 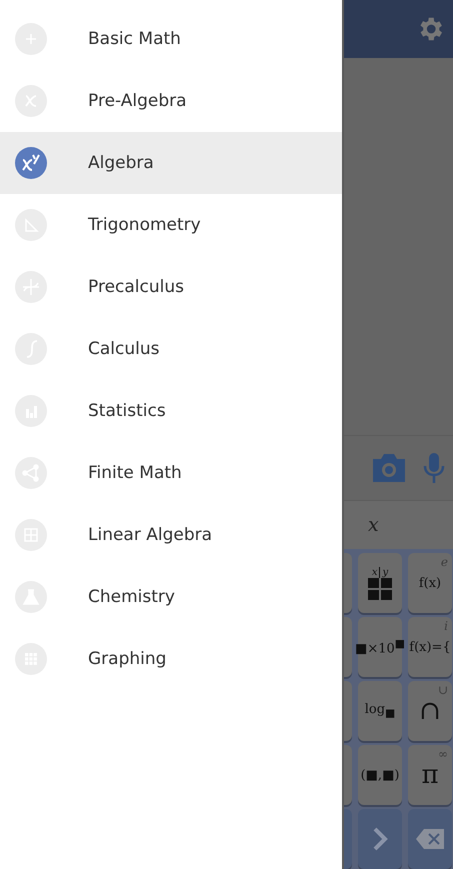 What do you see at coordinates (385, 572) in the screenshot?
I see `key-header: y` at bounding box center [385, 572].